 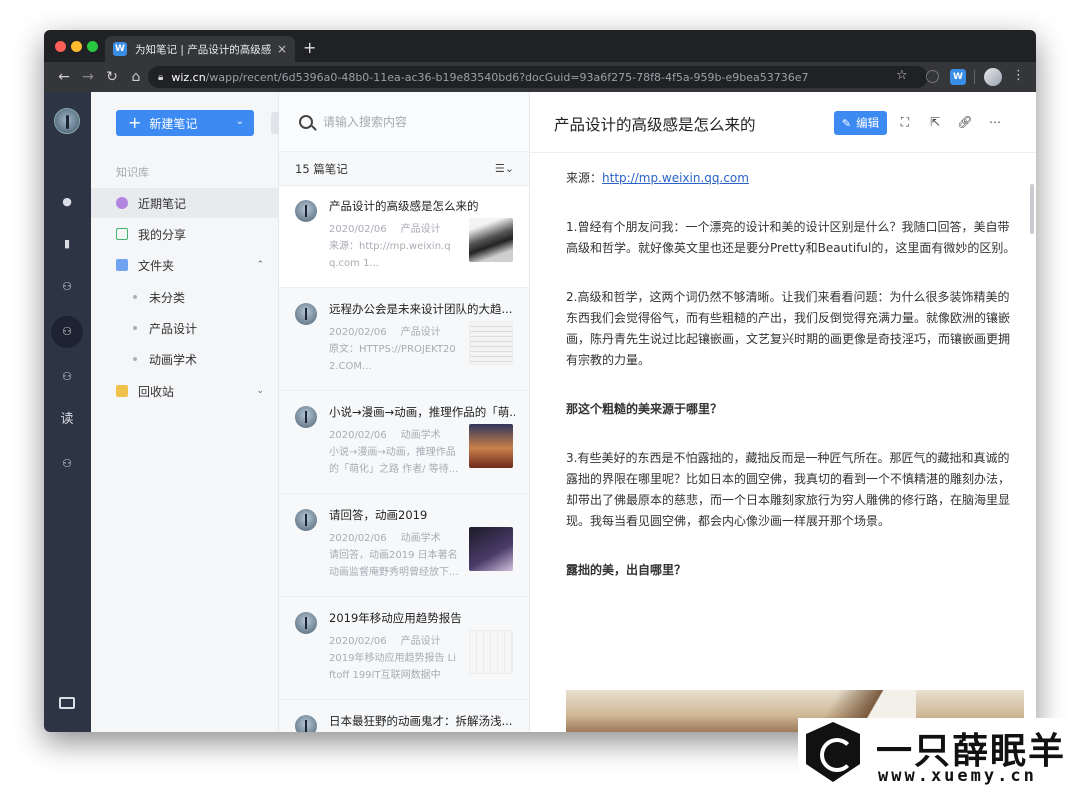 I want to click on bookmark-star-icon: ☆, so click(x=902, y=75).